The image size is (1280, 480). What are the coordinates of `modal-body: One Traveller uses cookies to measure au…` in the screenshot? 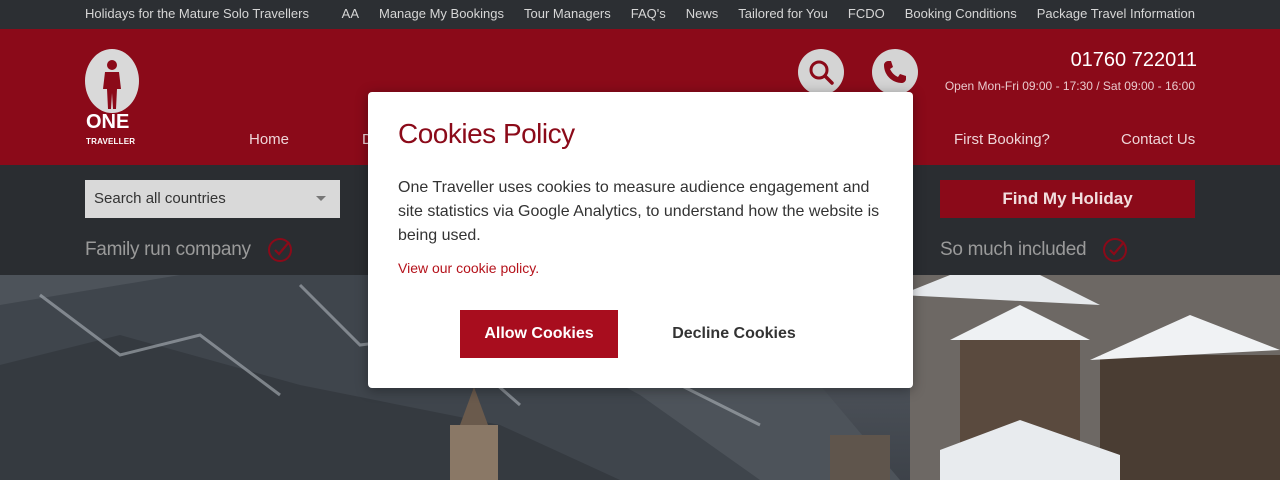 It's located at (639, 211).